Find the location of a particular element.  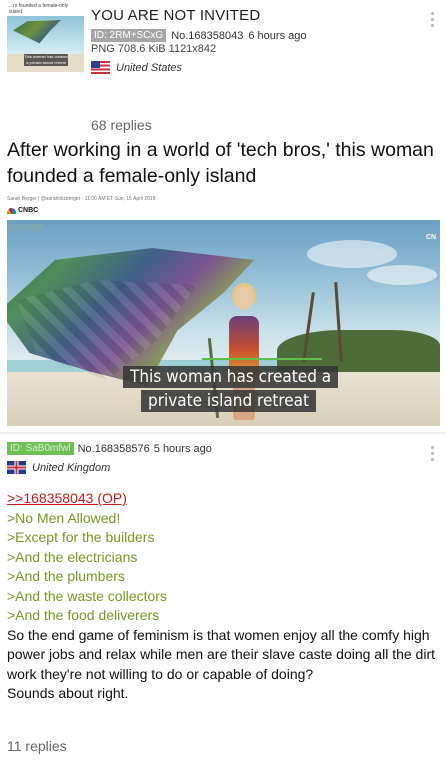

video-tag is located at coordinates (26, 227).